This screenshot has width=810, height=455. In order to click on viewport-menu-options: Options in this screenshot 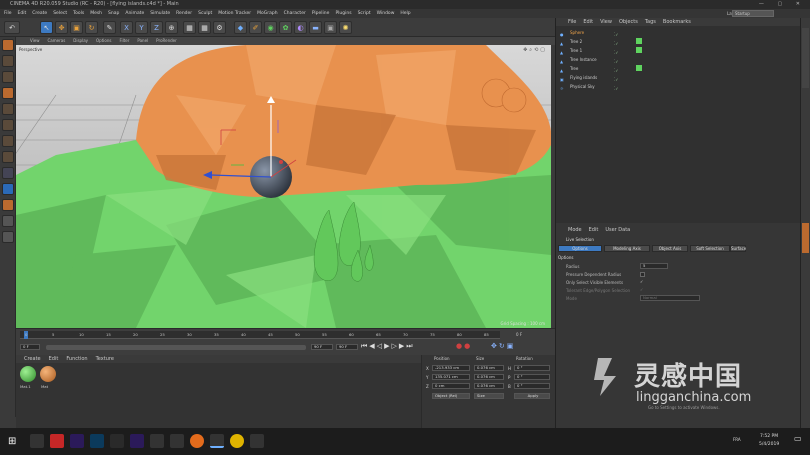, I will do `click(103, 41)`.